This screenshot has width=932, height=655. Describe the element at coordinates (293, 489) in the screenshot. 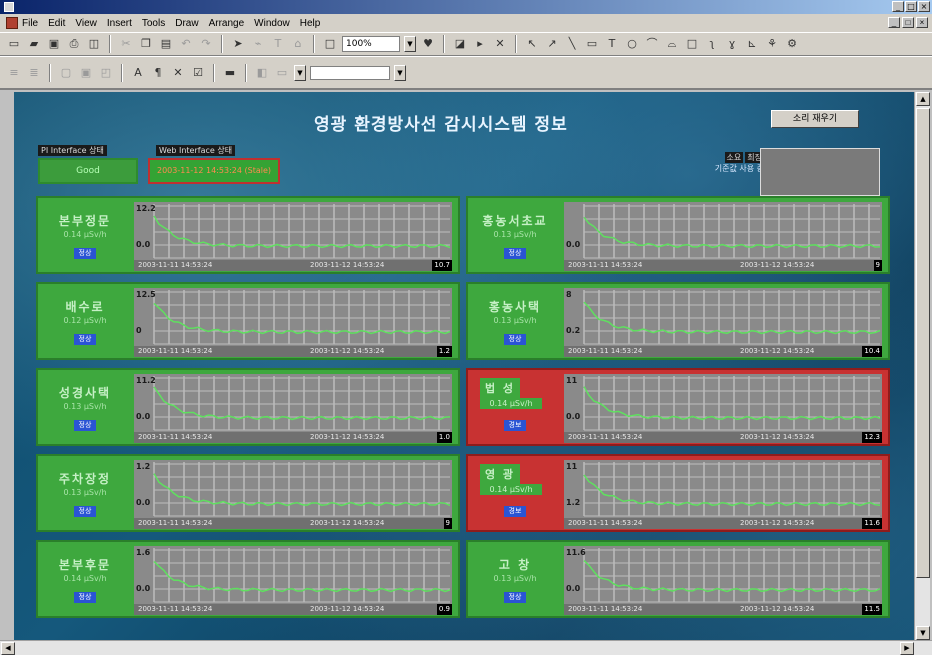

I see `station-trend-chart: 1.2 0.0` at that location.